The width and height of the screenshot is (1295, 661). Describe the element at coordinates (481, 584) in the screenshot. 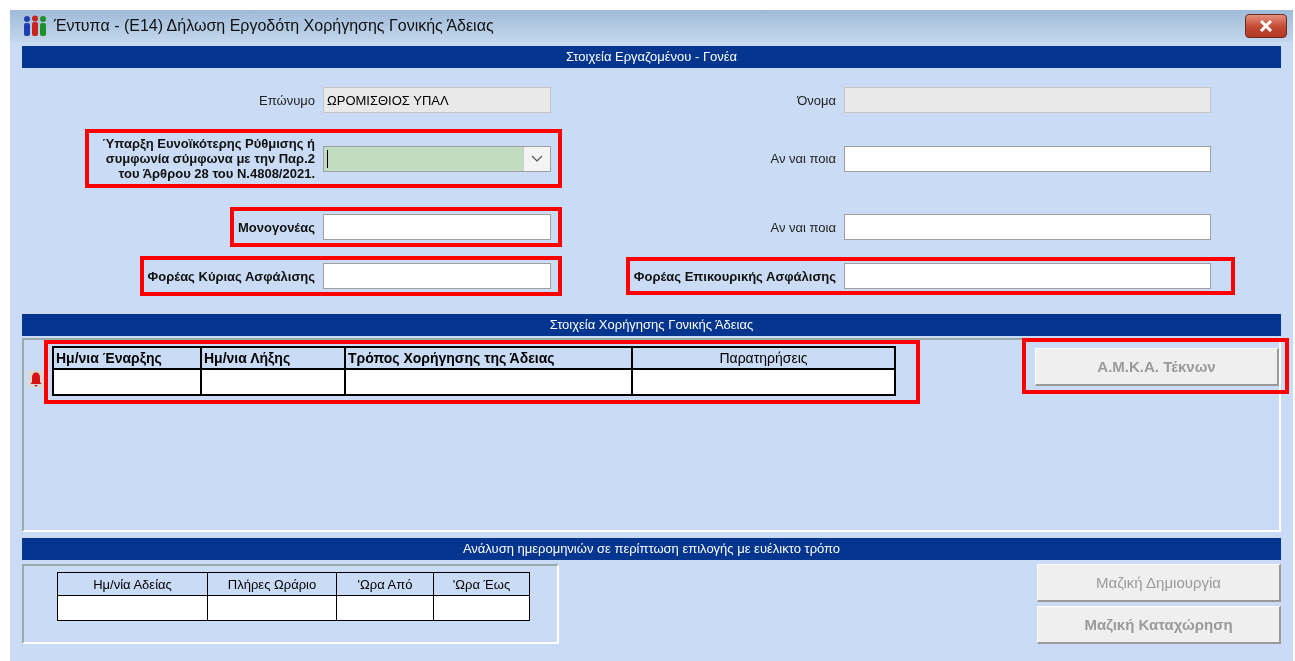

I see `column-header: 'Ωρα Έως` at that location.